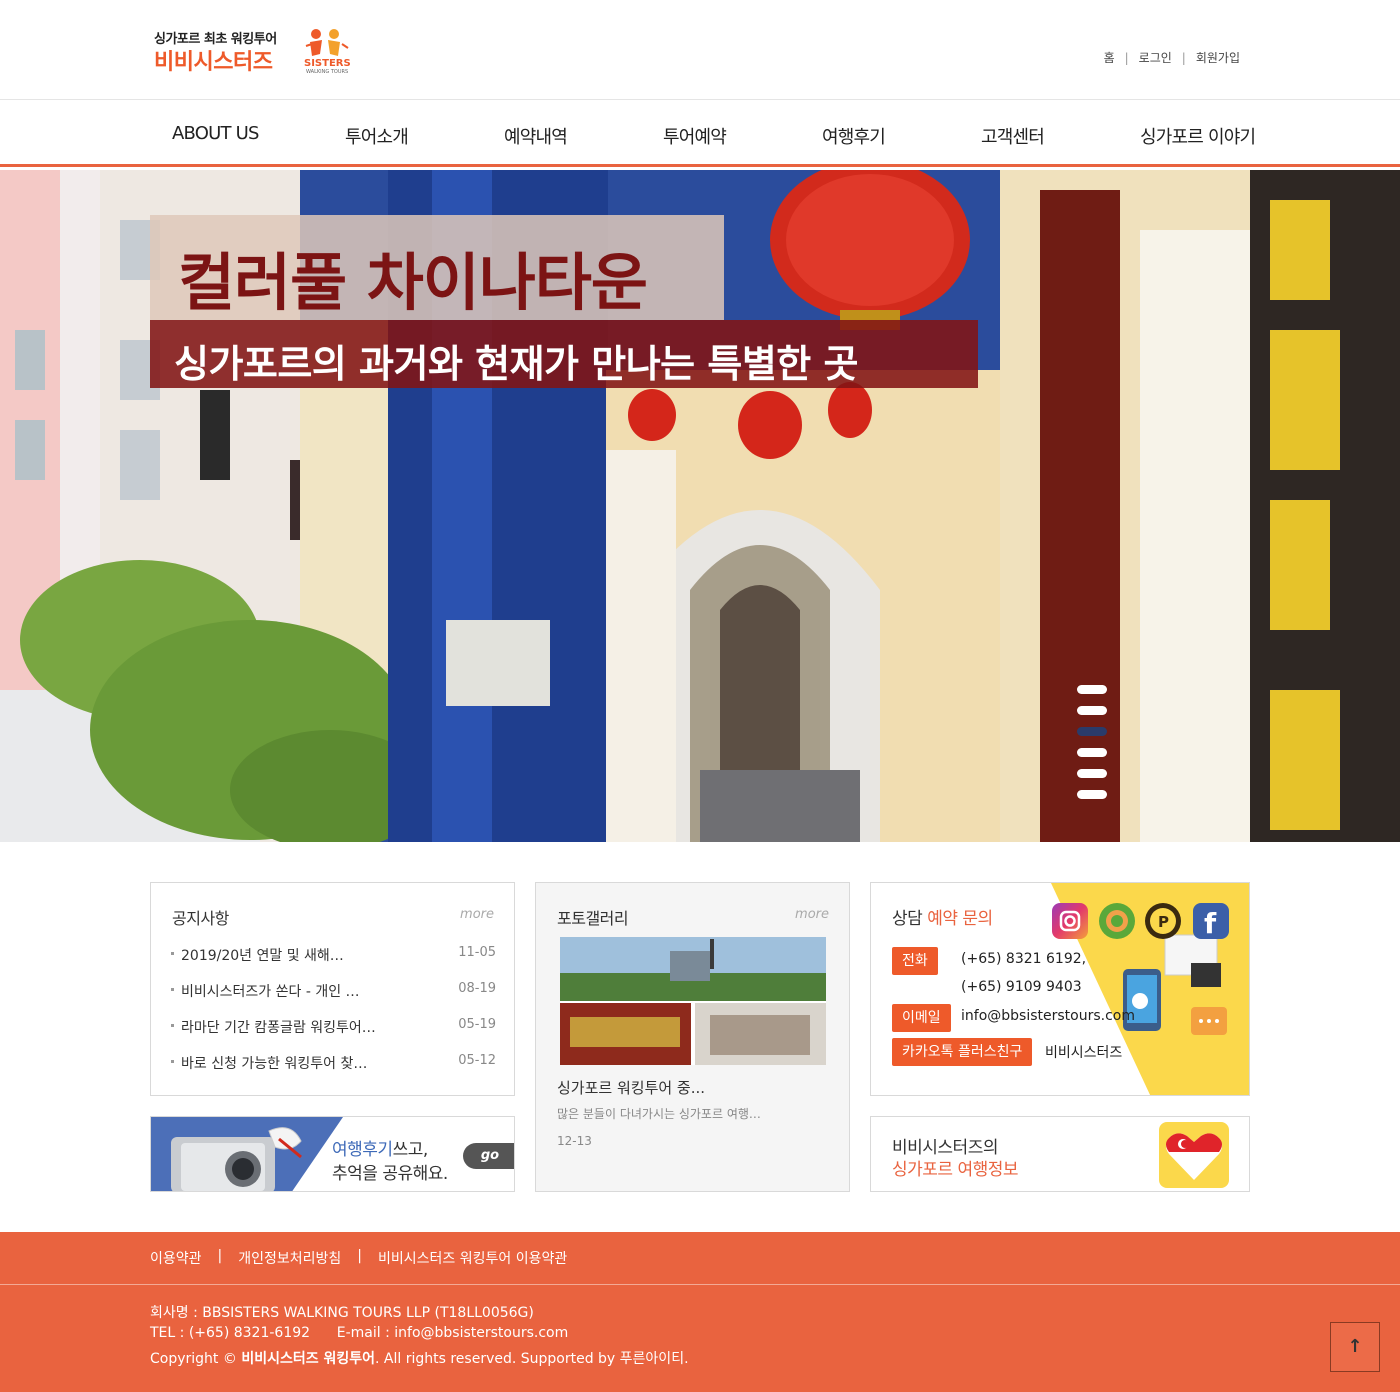 The image size is (1400, 1392). What do you see at coordinates (962, 1052) in the screenshot?
I see `kakao-plus-button: 카카오톡 플러스친구` at bounding box center [962, 1052].